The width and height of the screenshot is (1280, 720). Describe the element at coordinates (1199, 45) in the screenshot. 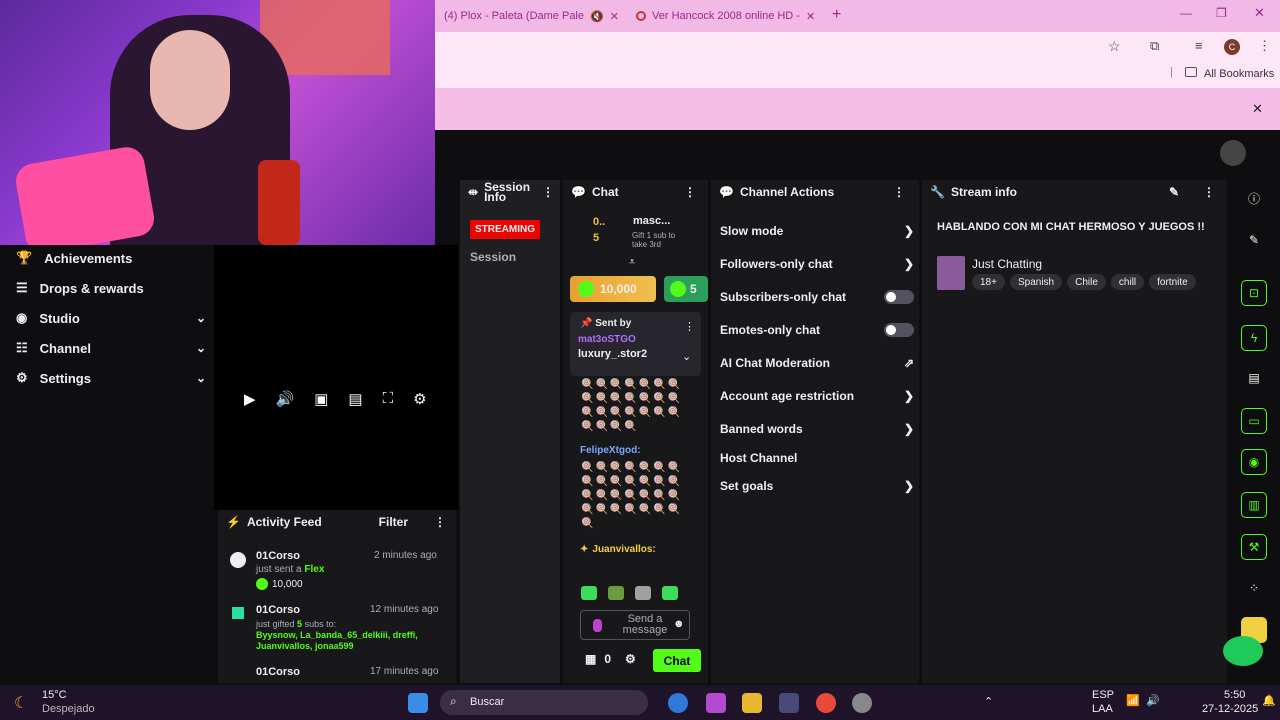

I see `media-icon: ≡` at that location.